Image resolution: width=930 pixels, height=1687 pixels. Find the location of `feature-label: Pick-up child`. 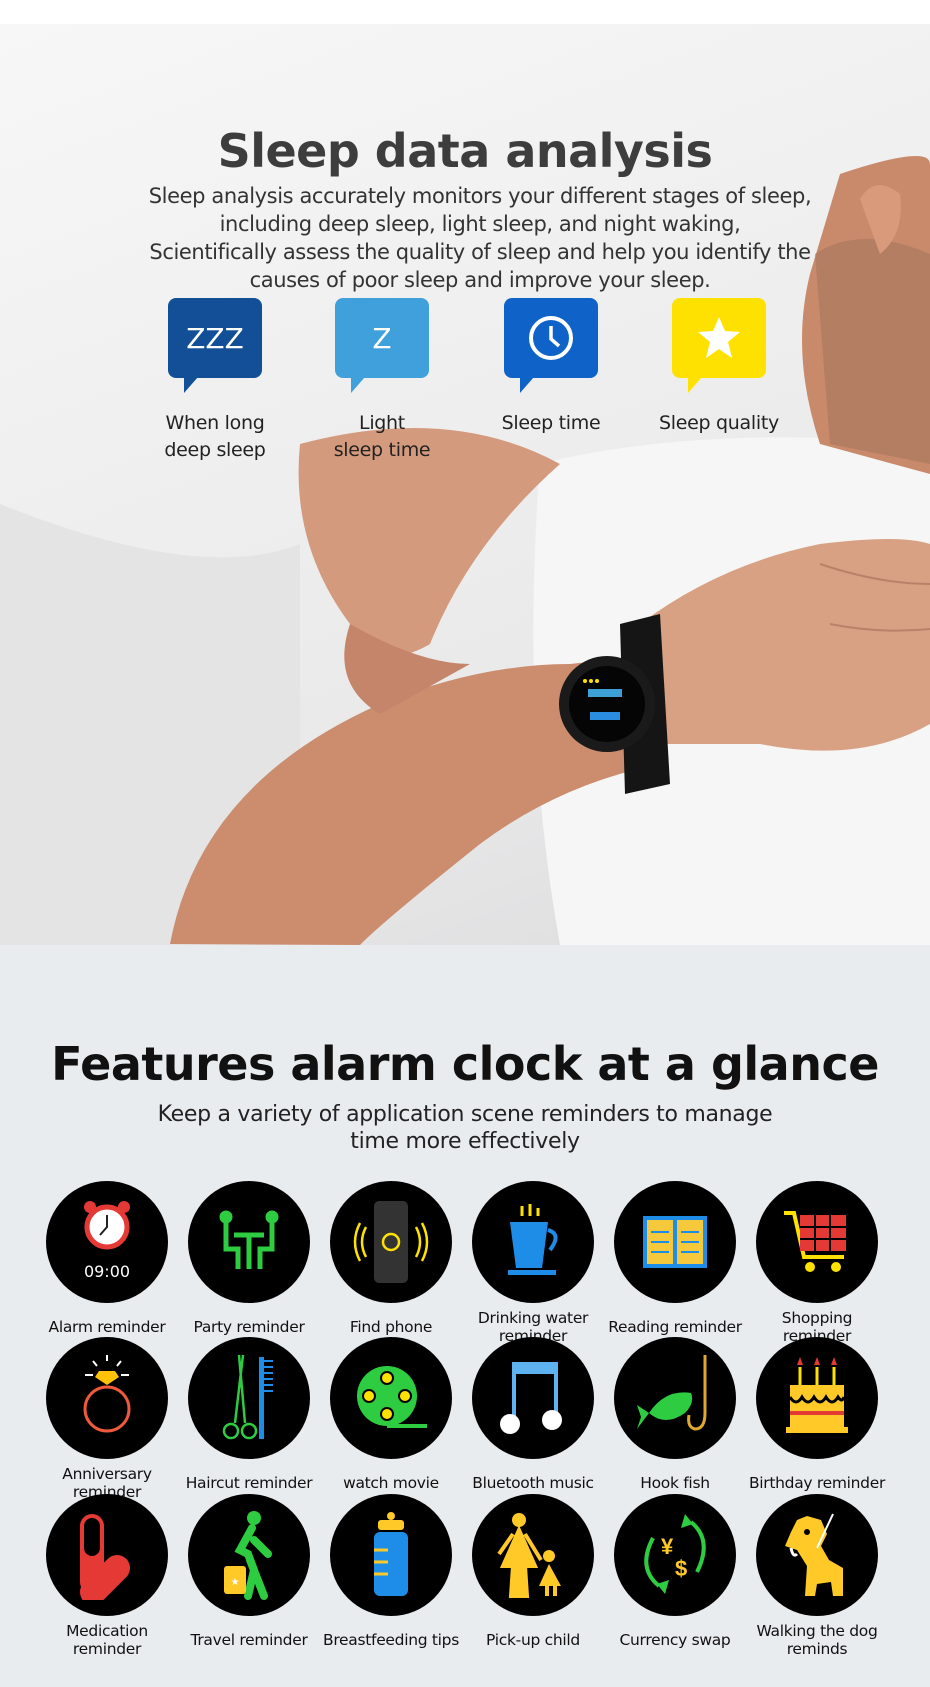

feature-label: Pick-up child is located at coordinates (533, 1640).